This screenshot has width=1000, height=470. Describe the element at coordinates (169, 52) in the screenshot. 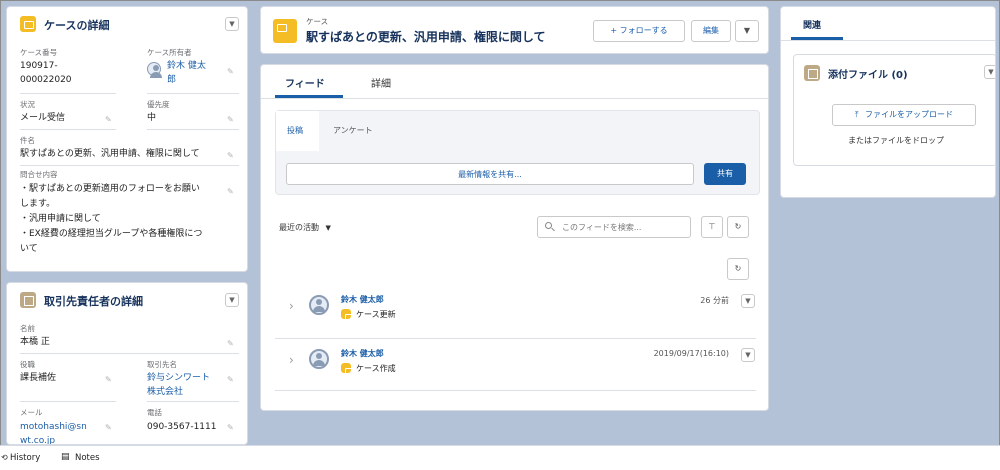

I see `case-owner-label: ケース所有者` at that location.